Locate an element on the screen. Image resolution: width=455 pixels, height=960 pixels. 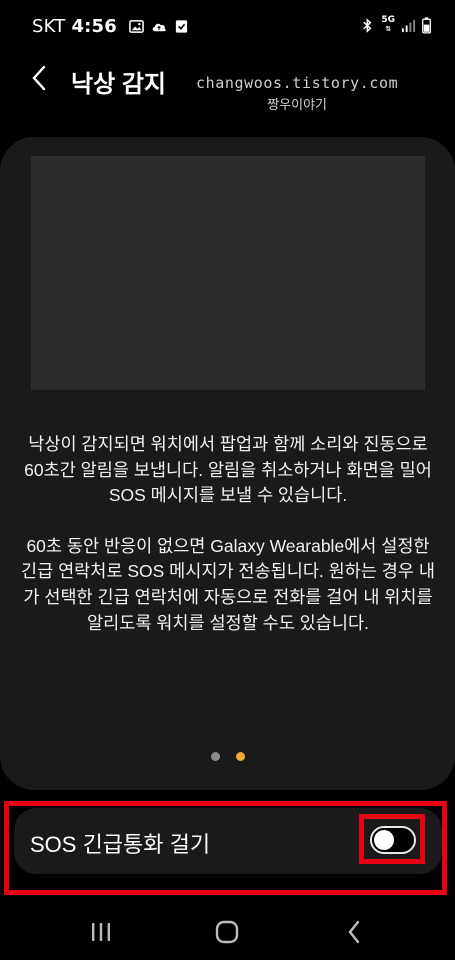
home-icon is located at coordinates (227, 932).